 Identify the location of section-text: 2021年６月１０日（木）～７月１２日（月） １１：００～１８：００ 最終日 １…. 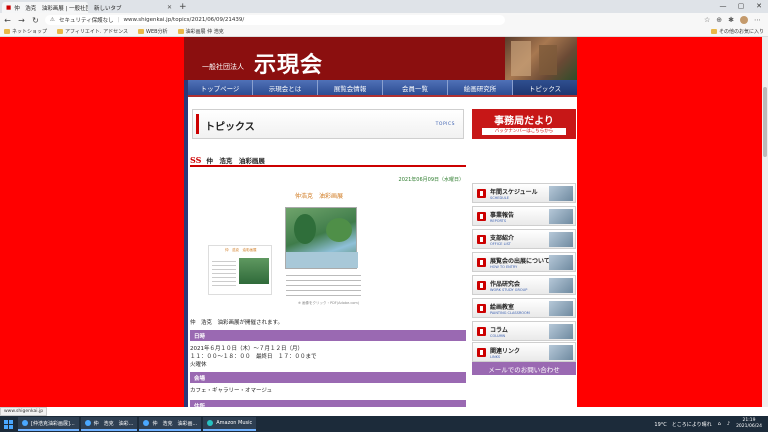
(253, 357).